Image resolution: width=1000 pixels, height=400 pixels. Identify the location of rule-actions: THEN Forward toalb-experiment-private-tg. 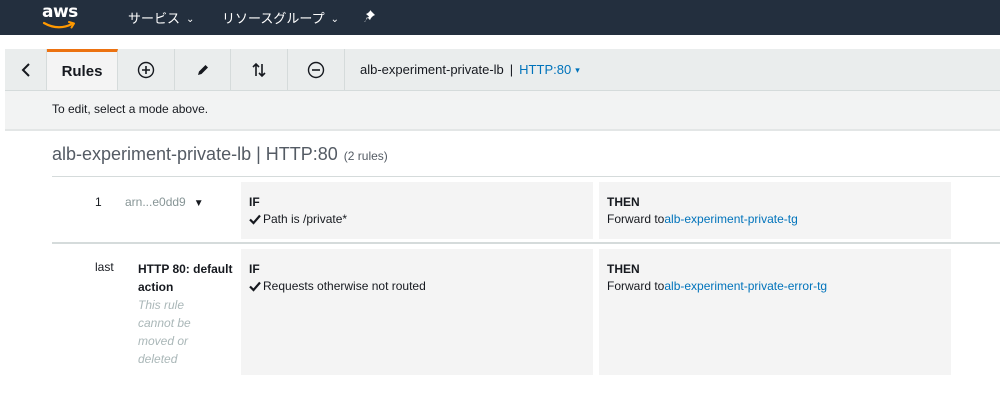
(775, 210).